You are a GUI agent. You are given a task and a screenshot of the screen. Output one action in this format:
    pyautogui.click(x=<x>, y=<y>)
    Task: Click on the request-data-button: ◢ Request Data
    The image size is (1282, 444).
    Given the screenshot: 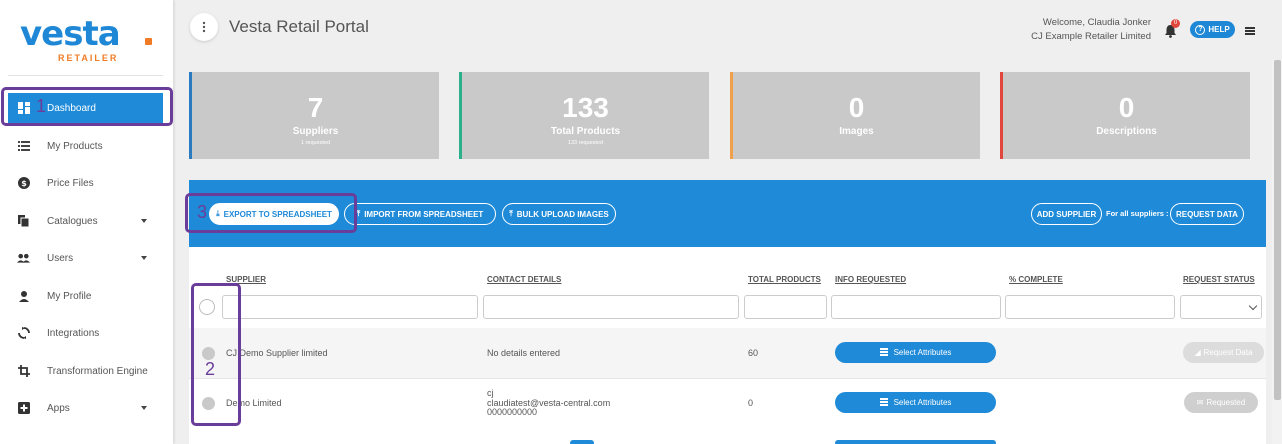 What is the action you would take?
    pyautogui.click(x=1223, y=352)
    